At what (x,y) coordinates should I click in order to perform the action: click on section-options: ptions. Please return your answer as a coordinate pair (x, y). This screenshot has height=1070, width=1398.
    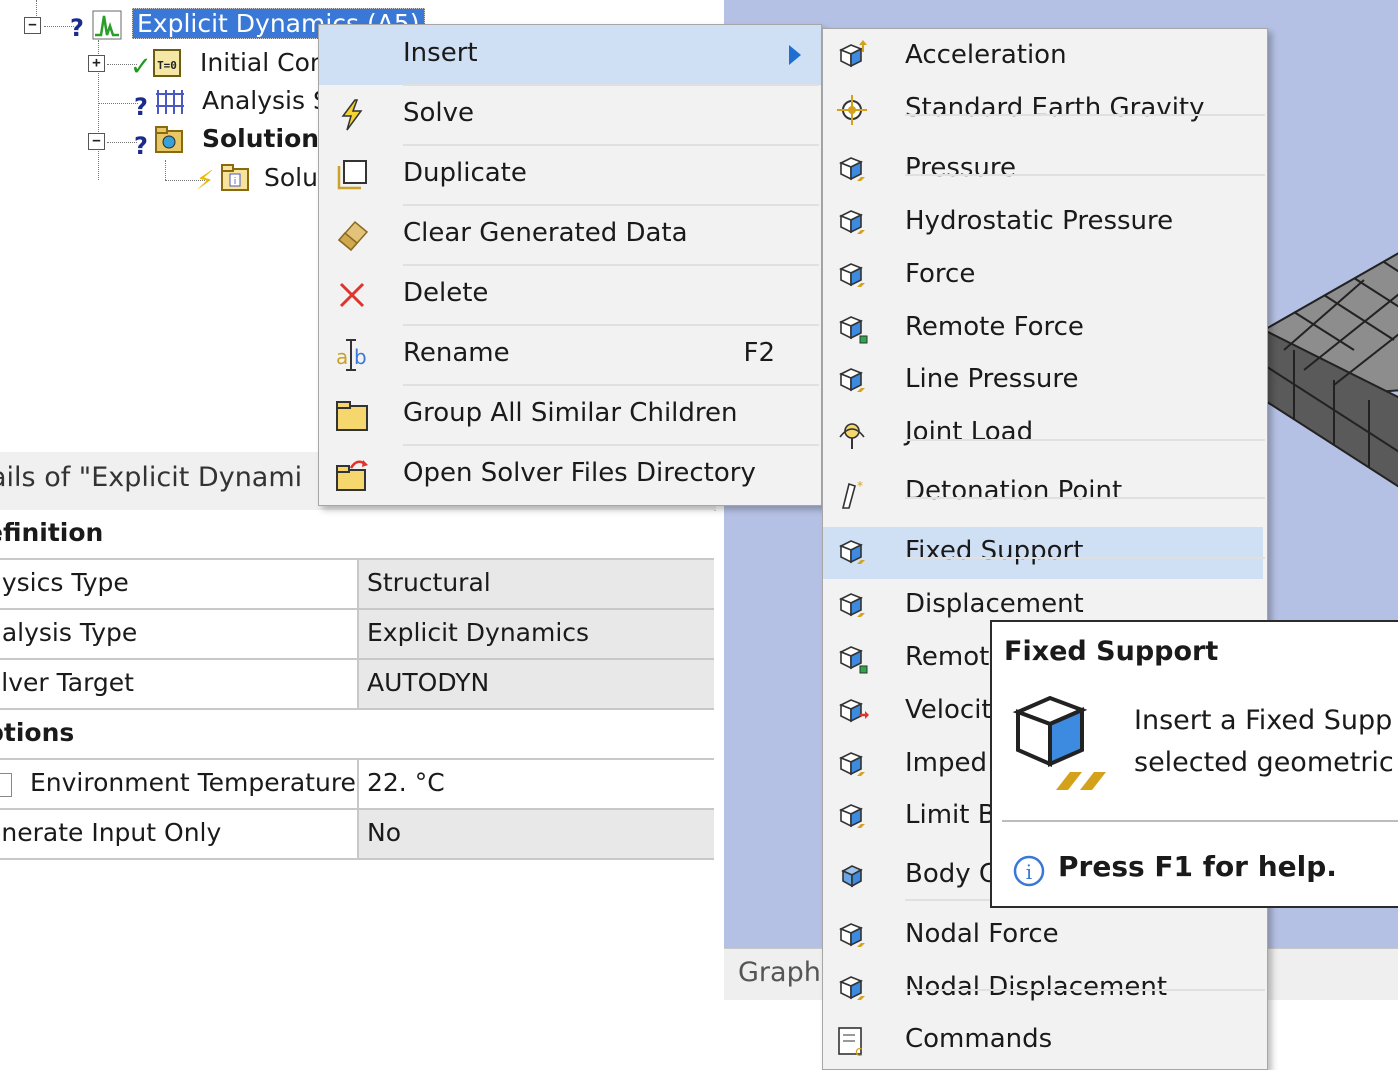
    Looking at the image, I should click on (357, 735).